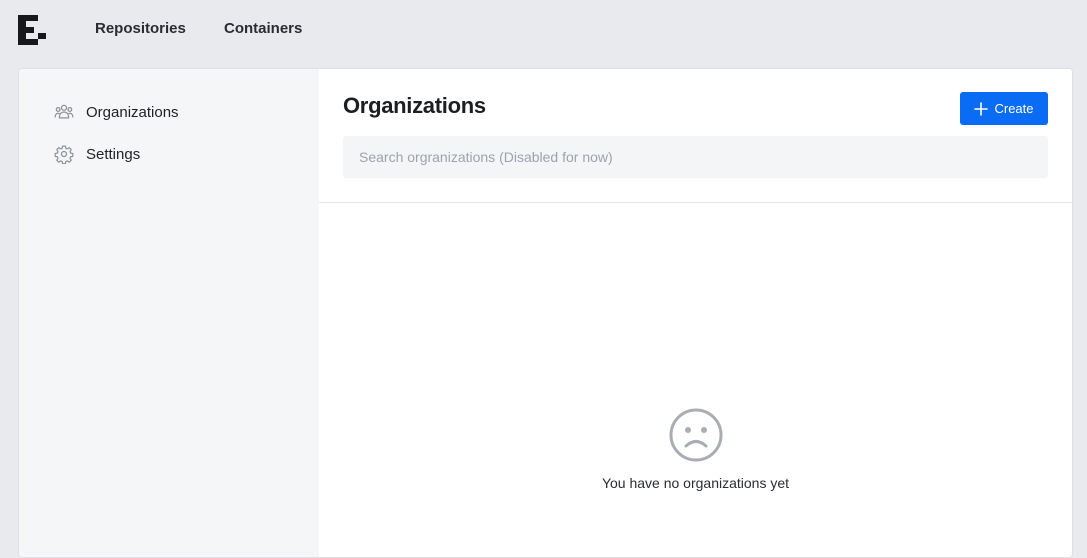 The width and height of the screenshot is (1087, 558). I want to click on sidebar-item-settings: Settings, so click(97, 154).